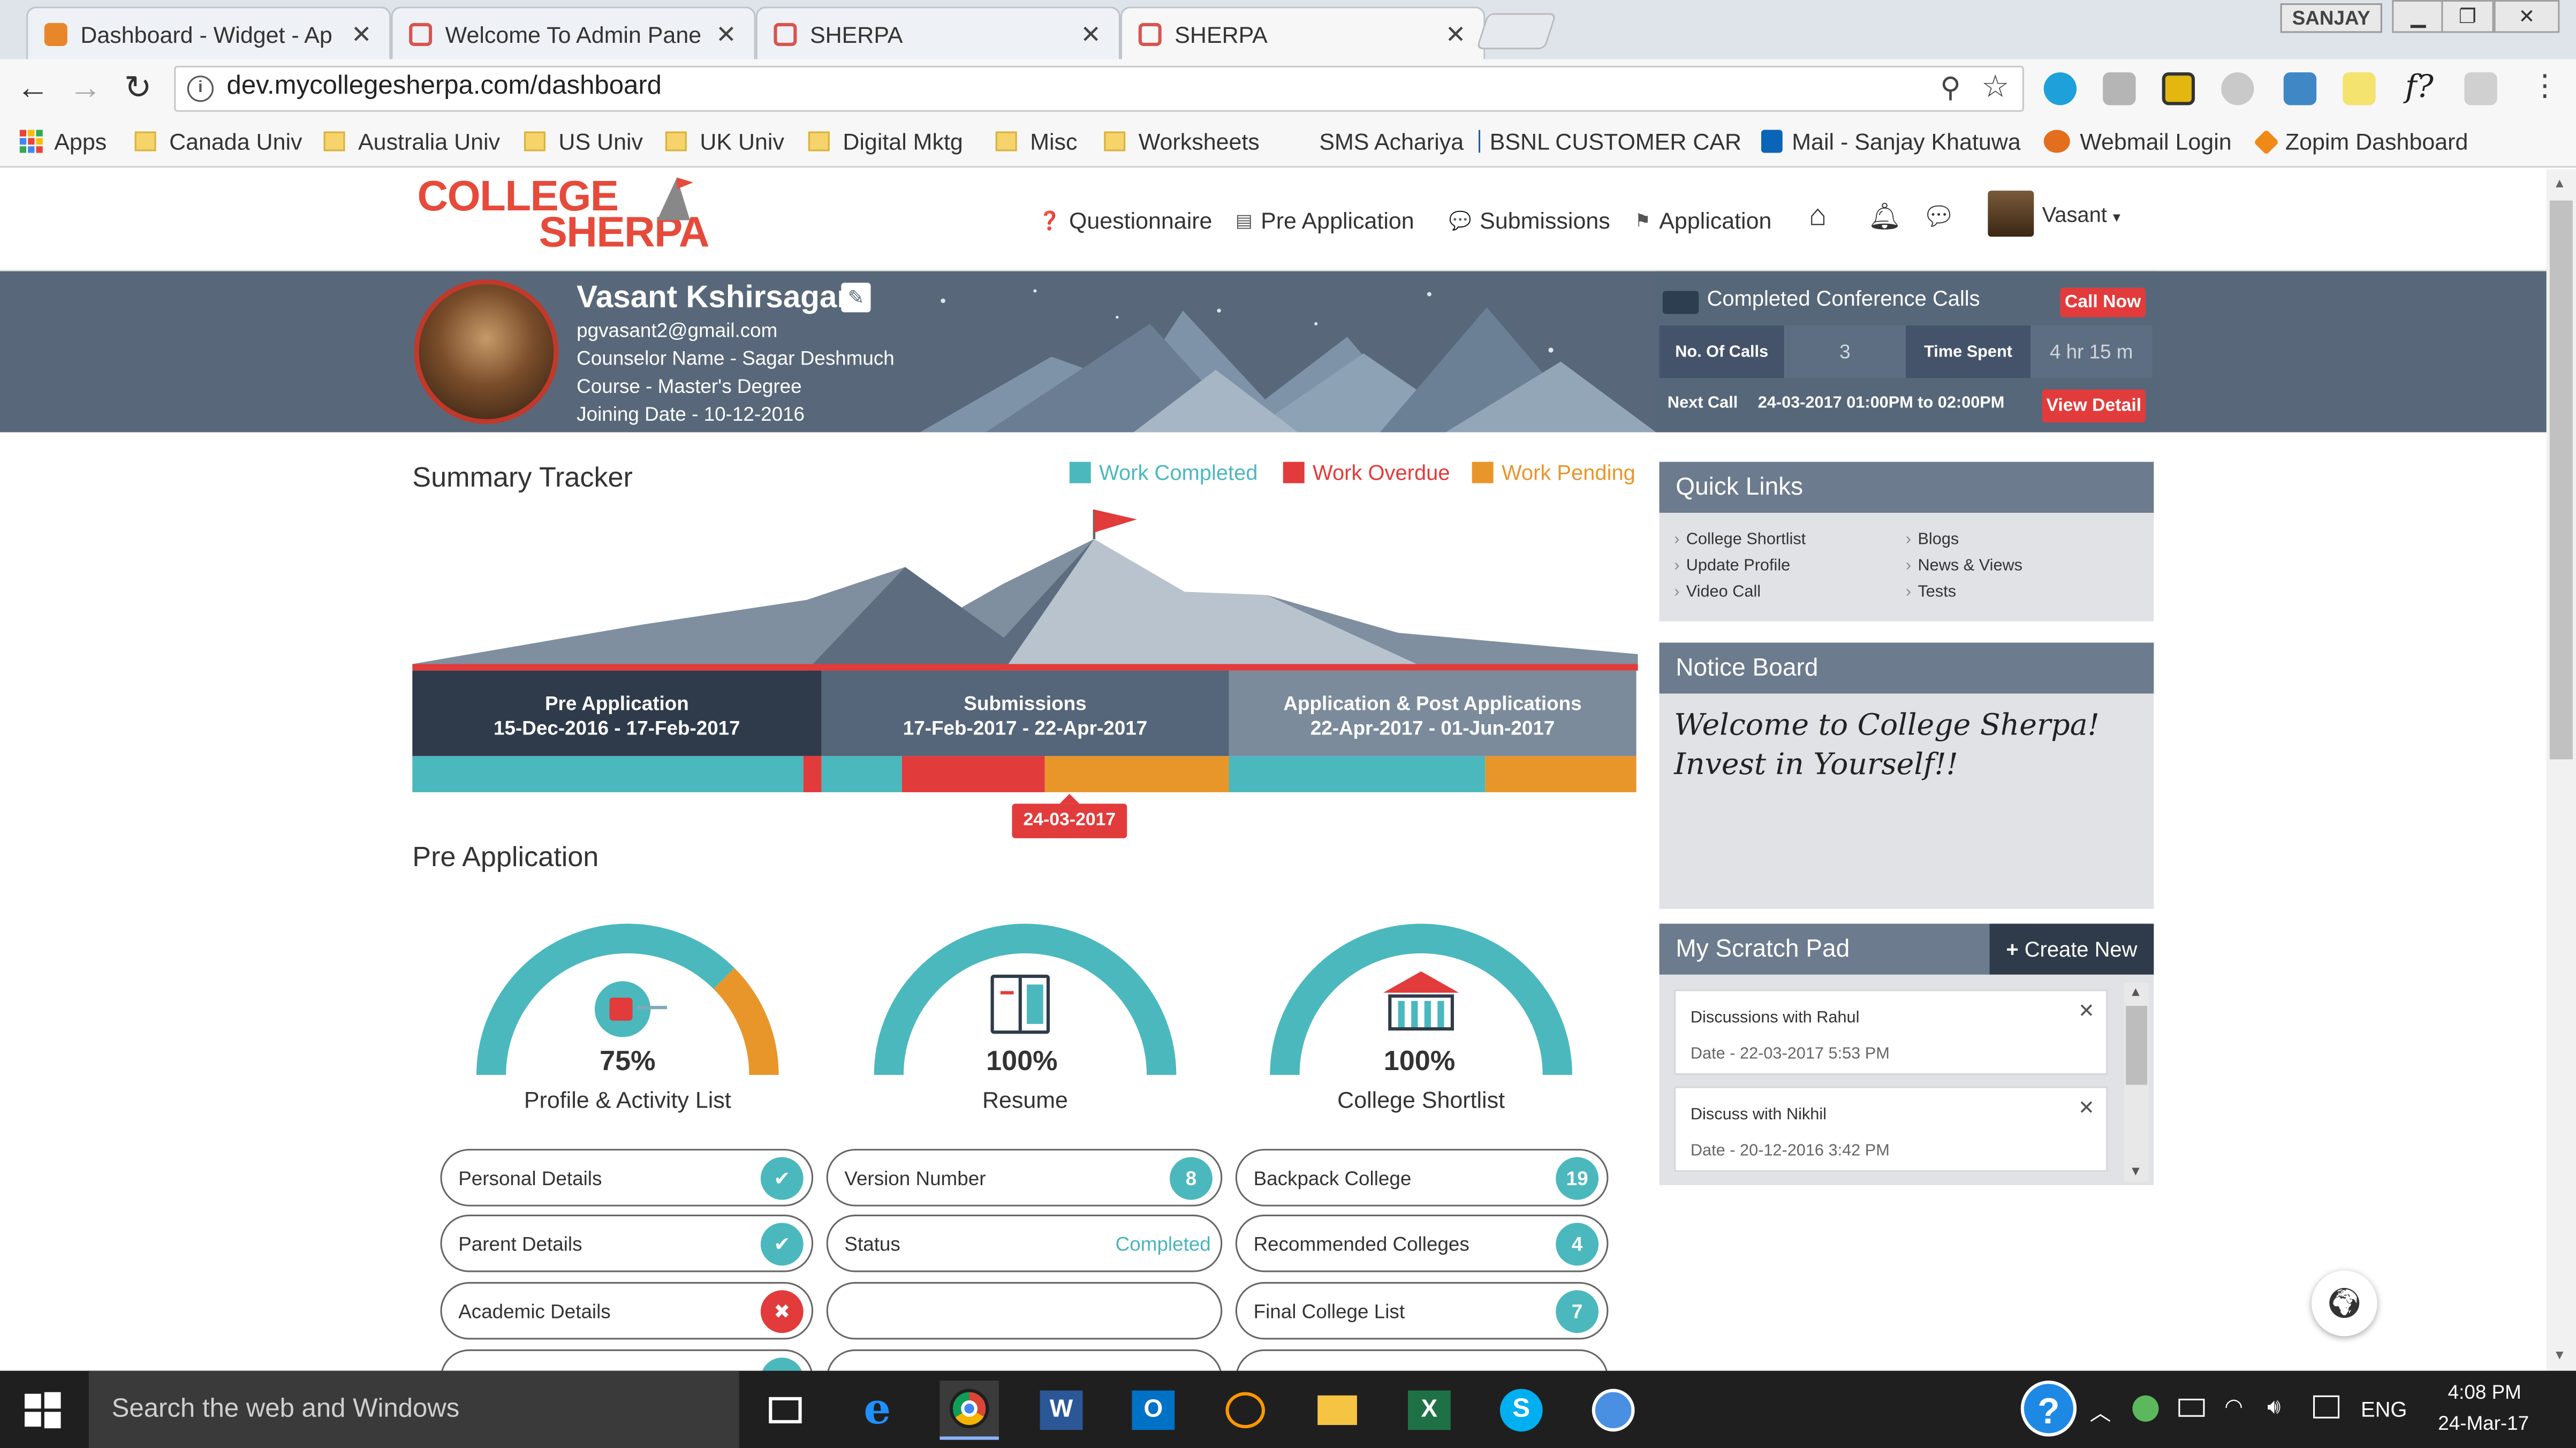 The image size is (2576, 1448). Describe the element at coordinates (1717, 592) in the screenshot. I see `quick-link-video-call: Video Call` at that location.